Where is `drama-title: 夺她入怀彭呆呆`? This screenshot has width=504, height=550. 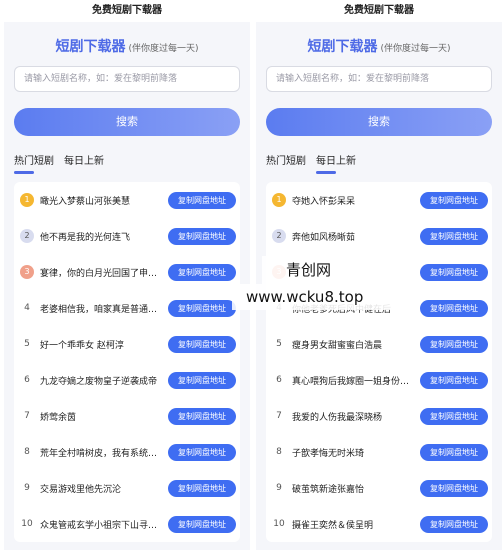 drama-title: 夺她入怀彭呆呆 is located at coordinates (324, 201).